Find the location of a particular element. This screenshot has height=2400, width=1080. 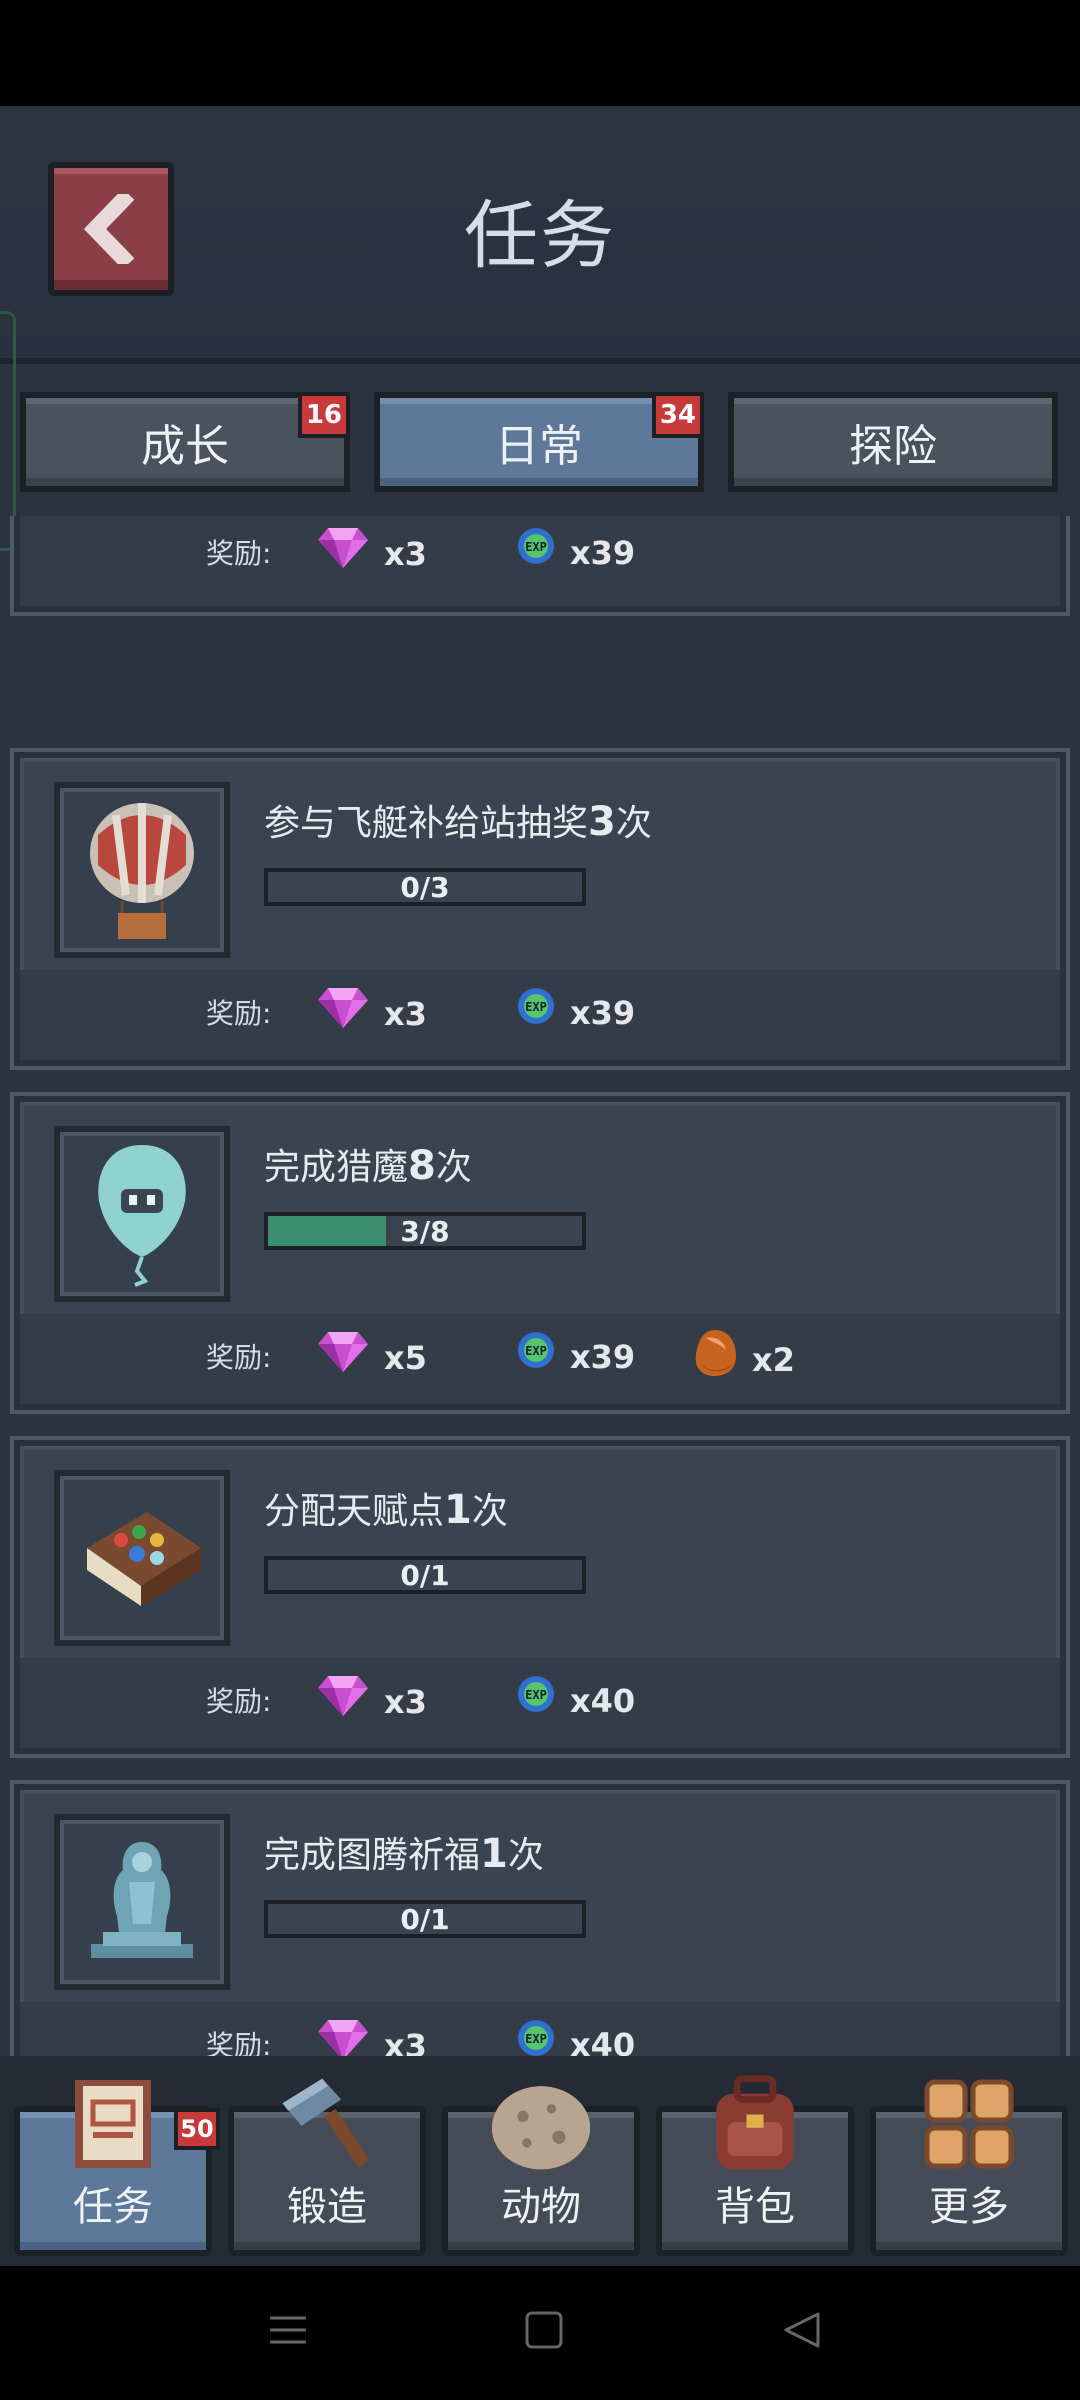

category-tabs: 成长 16 日常 34 探险 is located at coordinates (540, 437).